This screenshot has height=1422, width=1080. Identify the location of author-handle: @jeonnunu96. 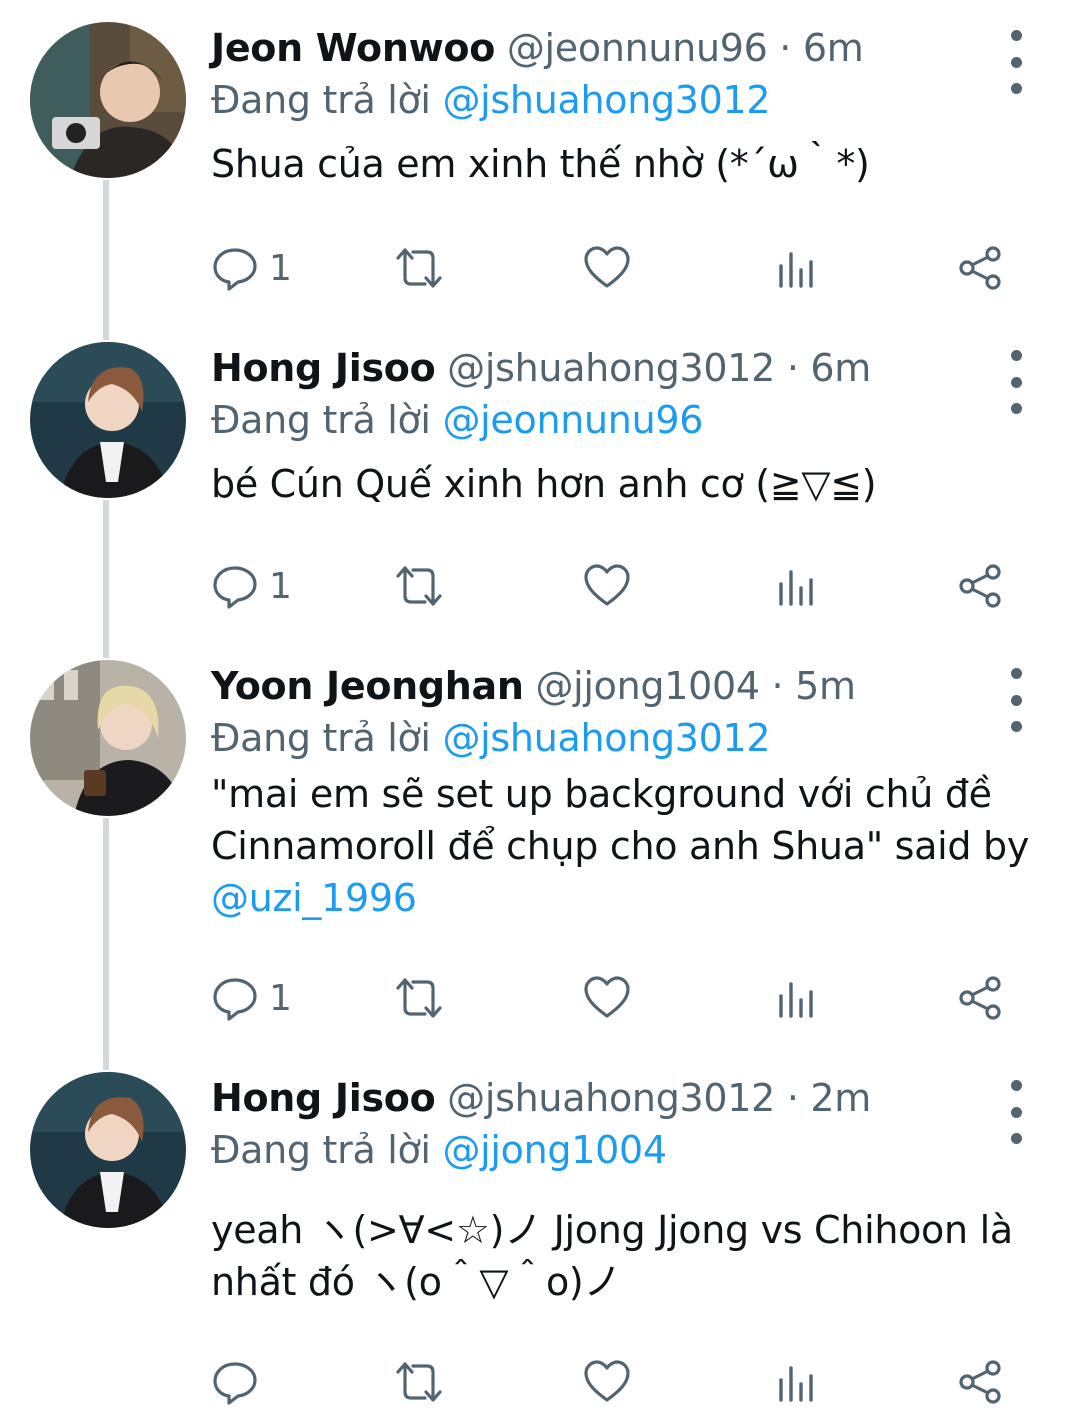
(637, 48).